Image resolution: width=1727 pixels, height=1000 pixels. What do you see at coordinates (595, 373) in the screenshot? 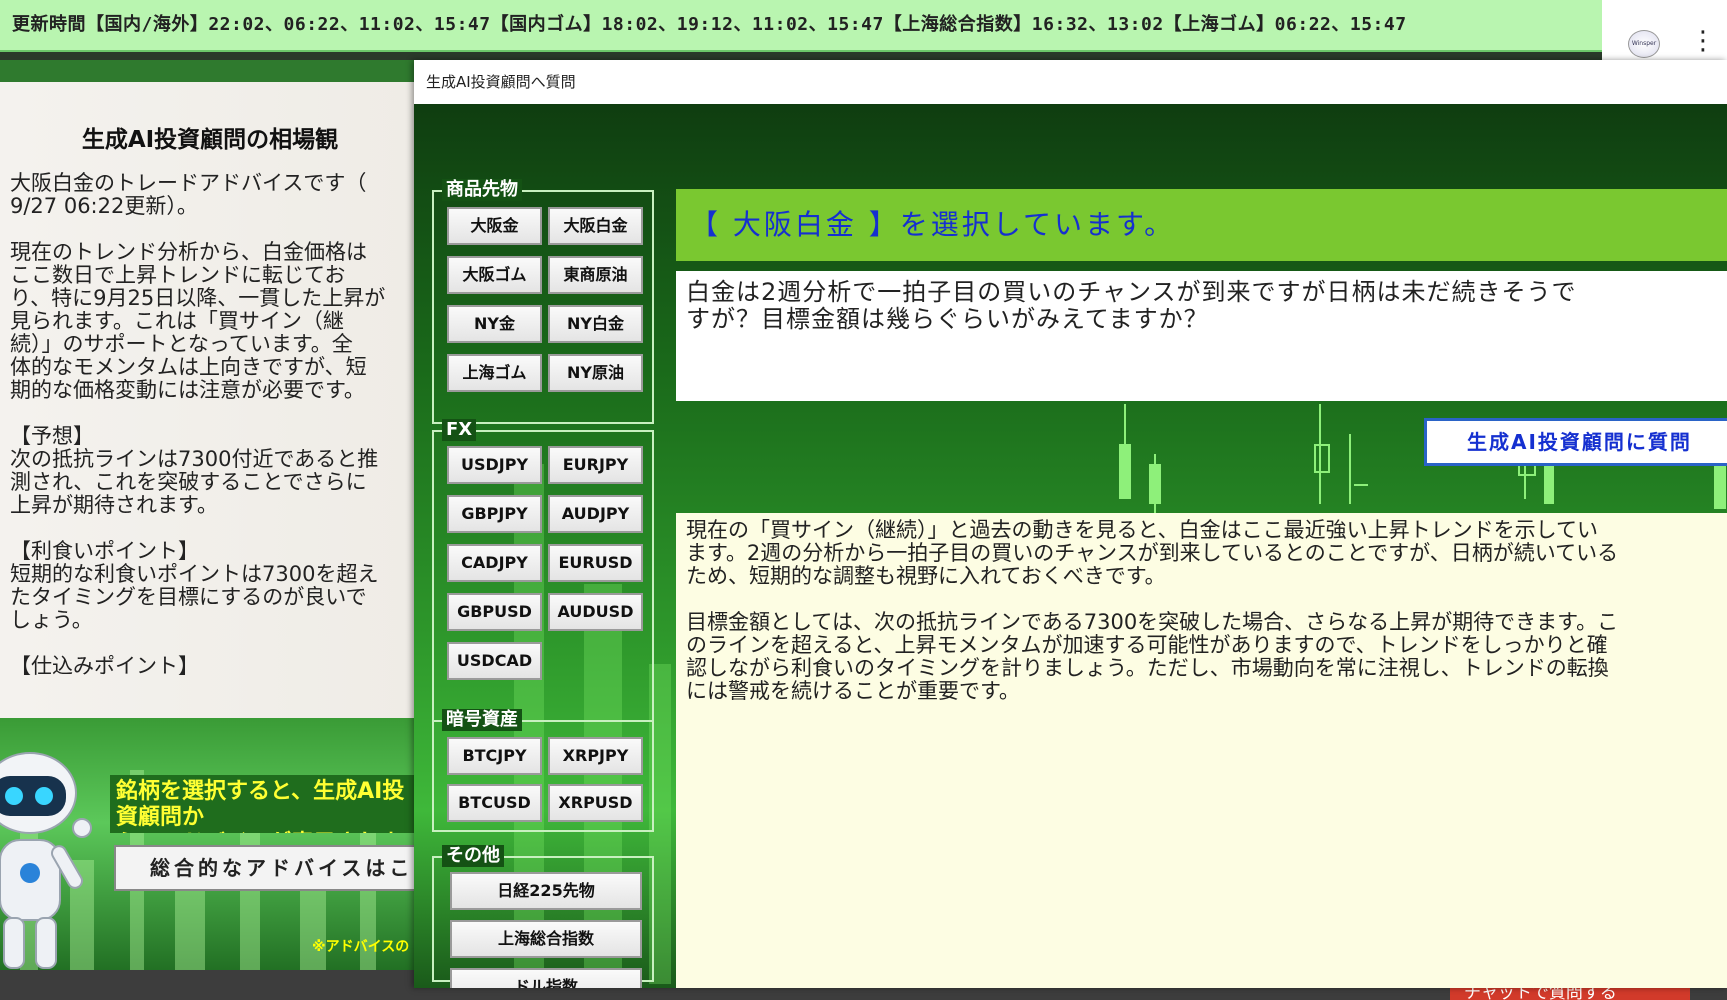
I see `instrument-button: NY原油` at bounding box center [595, 373].